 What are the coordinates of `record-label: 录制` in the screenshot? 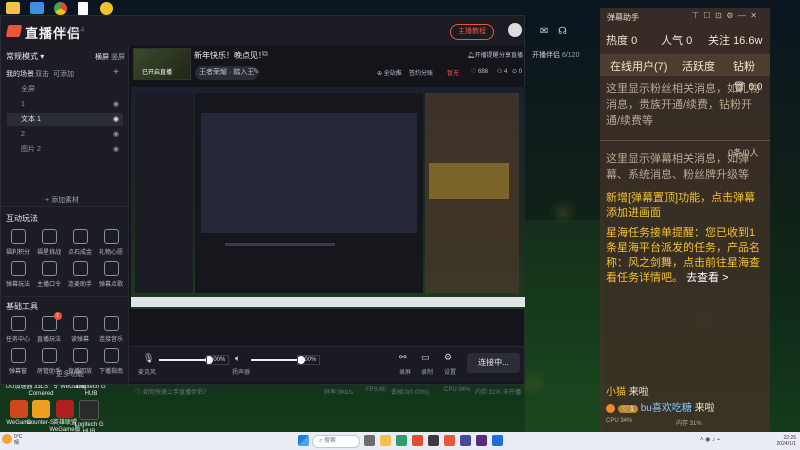 It's located at (427, 373).